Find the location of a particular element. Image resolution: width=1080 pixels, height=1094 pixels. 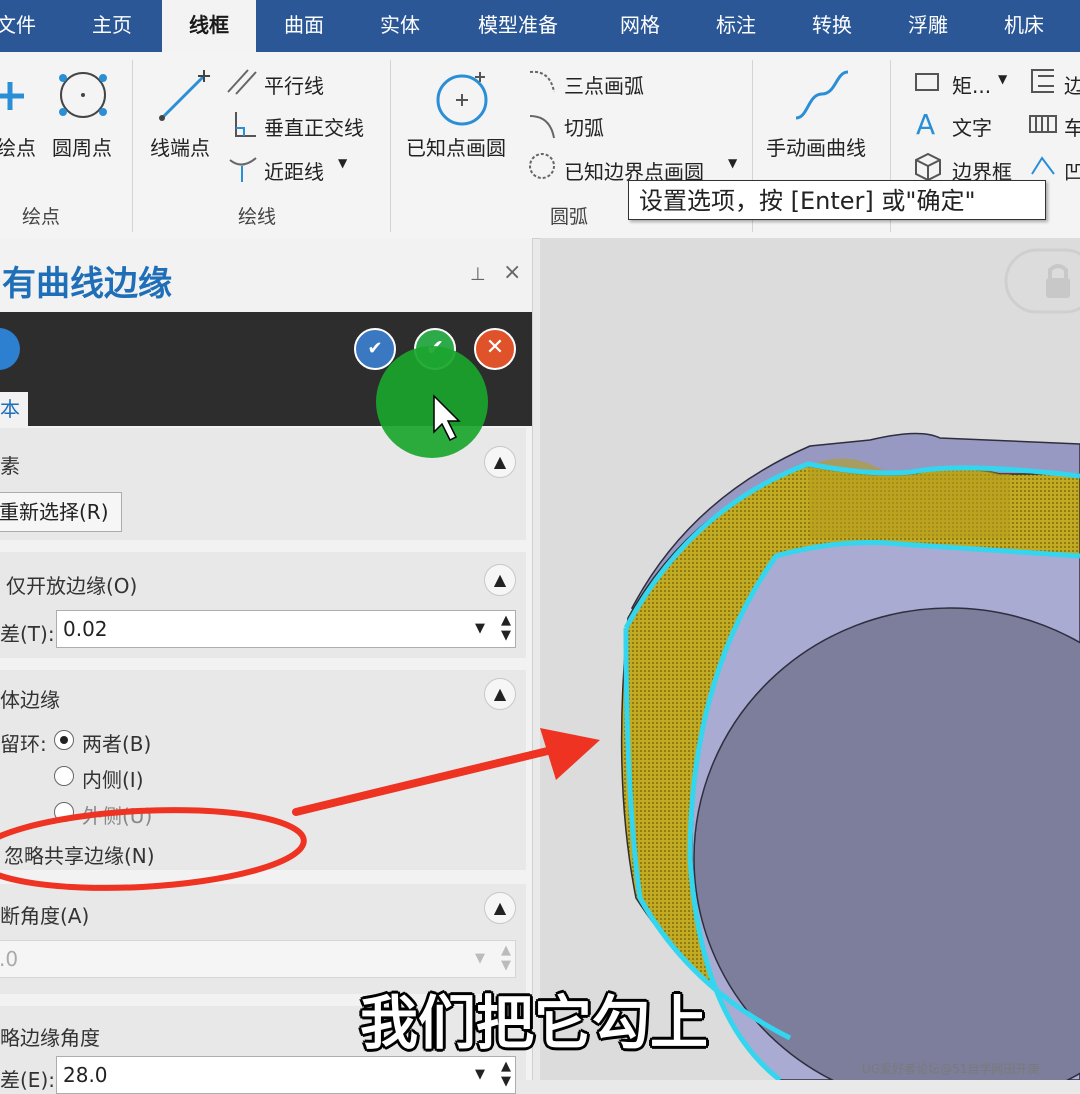

tab-relief: 浮雕 is located at coordinates (928, 26).